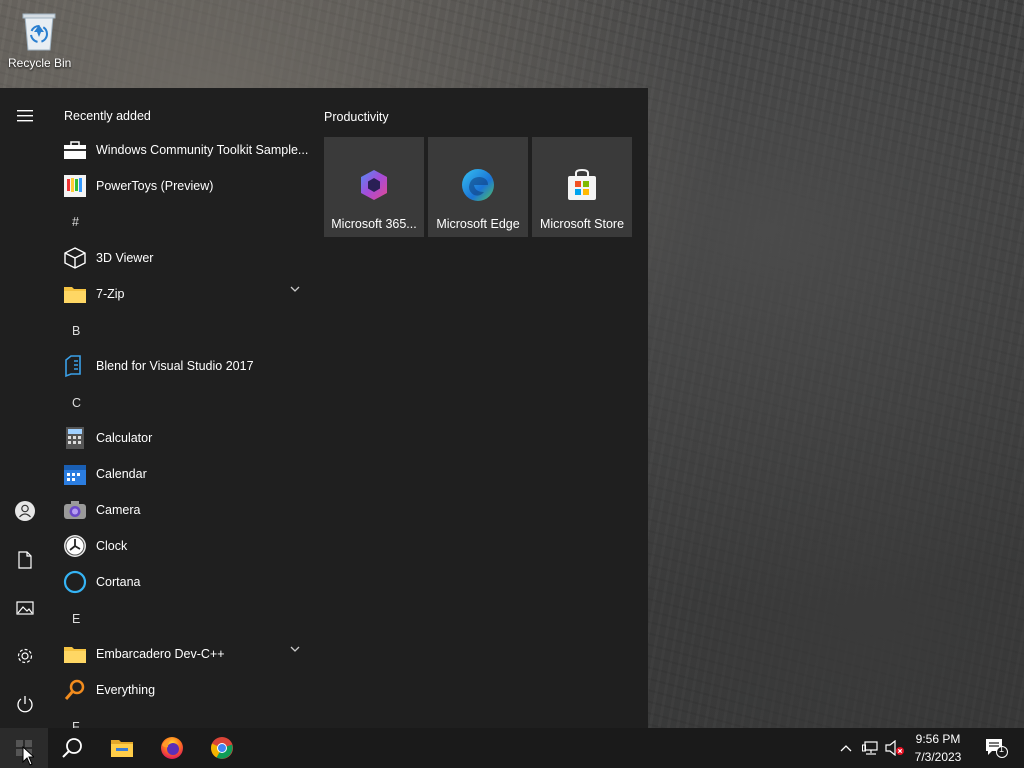 The height and width of the screenshot is (768, 1024). I want to click on file-explorer-icon, so click(122, 748).